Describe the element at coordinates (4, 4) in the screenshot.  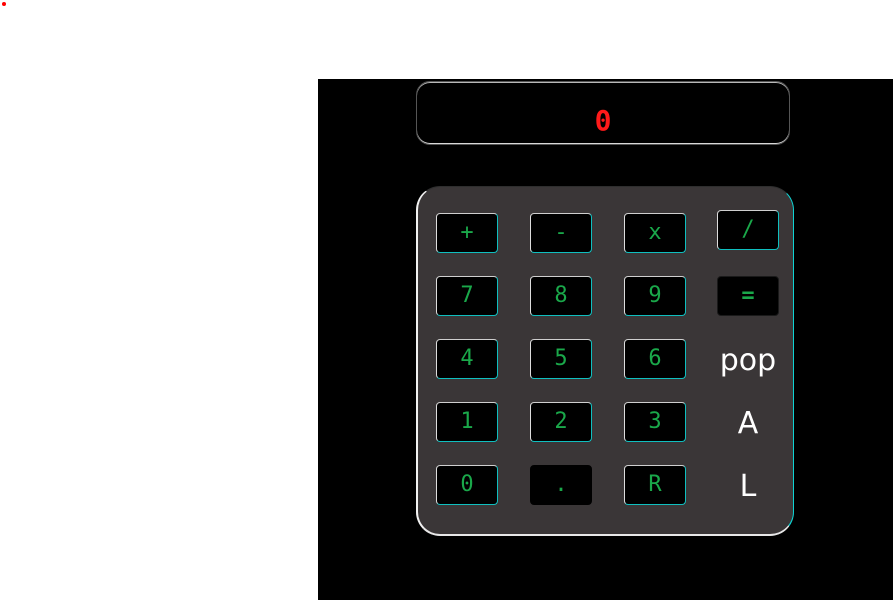
I see `red-dot-marker` at that location.